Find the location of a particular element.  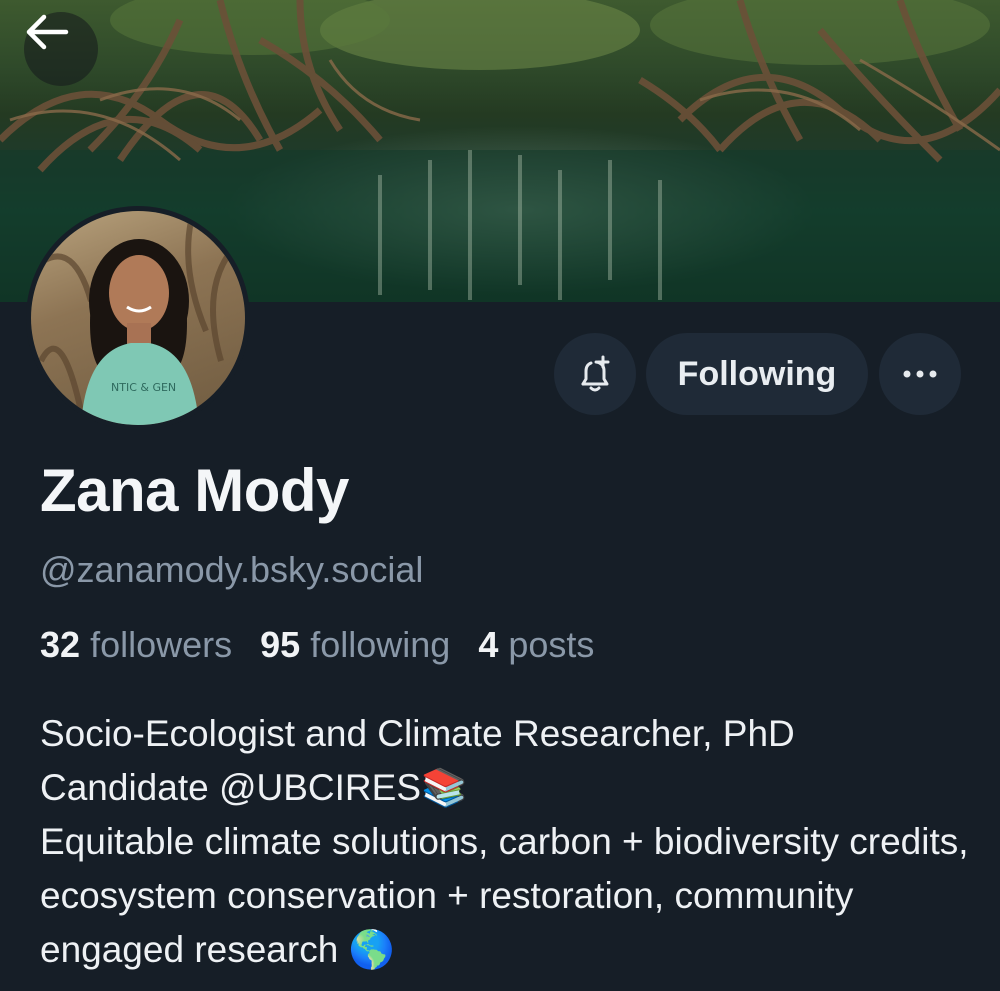

avatar-image: NTIC & GEN is located at coordinates (138, 318).